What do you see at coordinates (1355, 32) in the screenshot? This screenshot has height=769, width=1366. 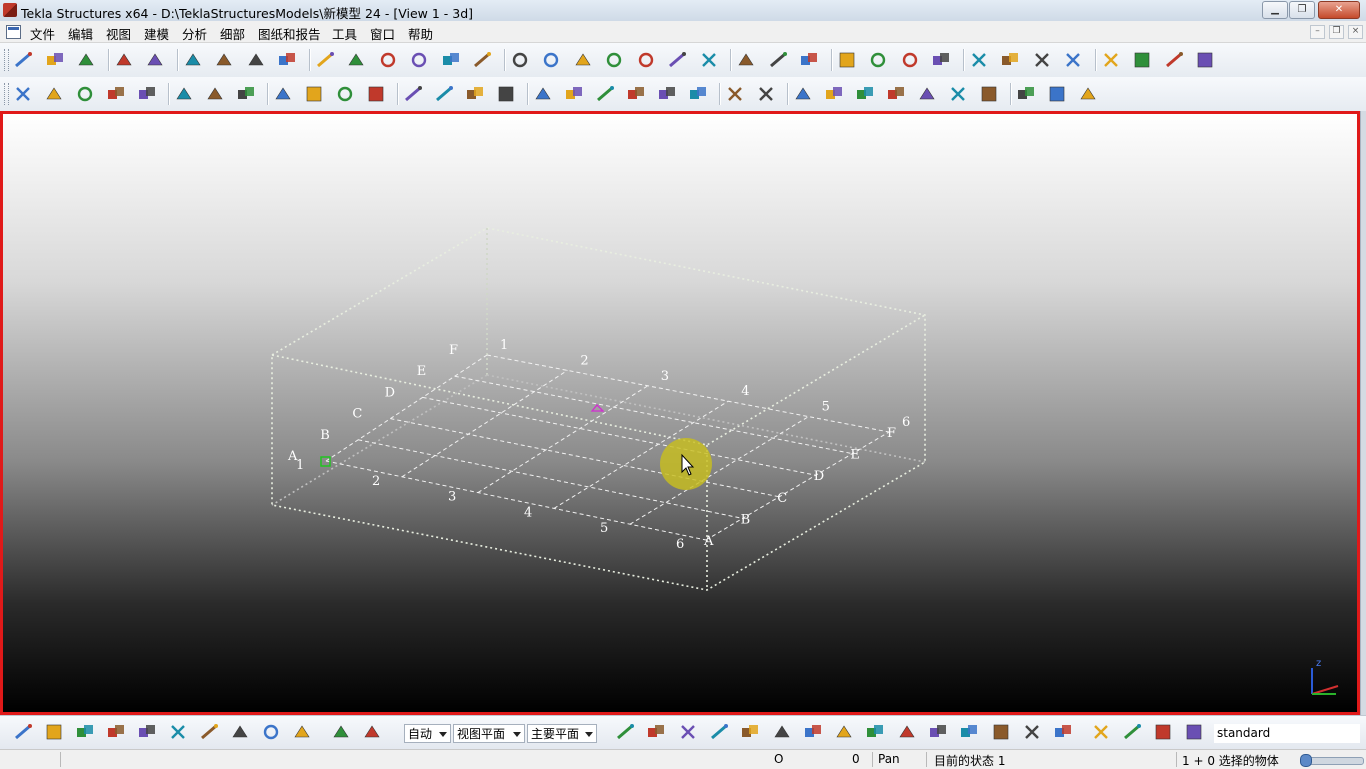 I see `mdi-close-button: ×` at bounding box center [1355, 32].